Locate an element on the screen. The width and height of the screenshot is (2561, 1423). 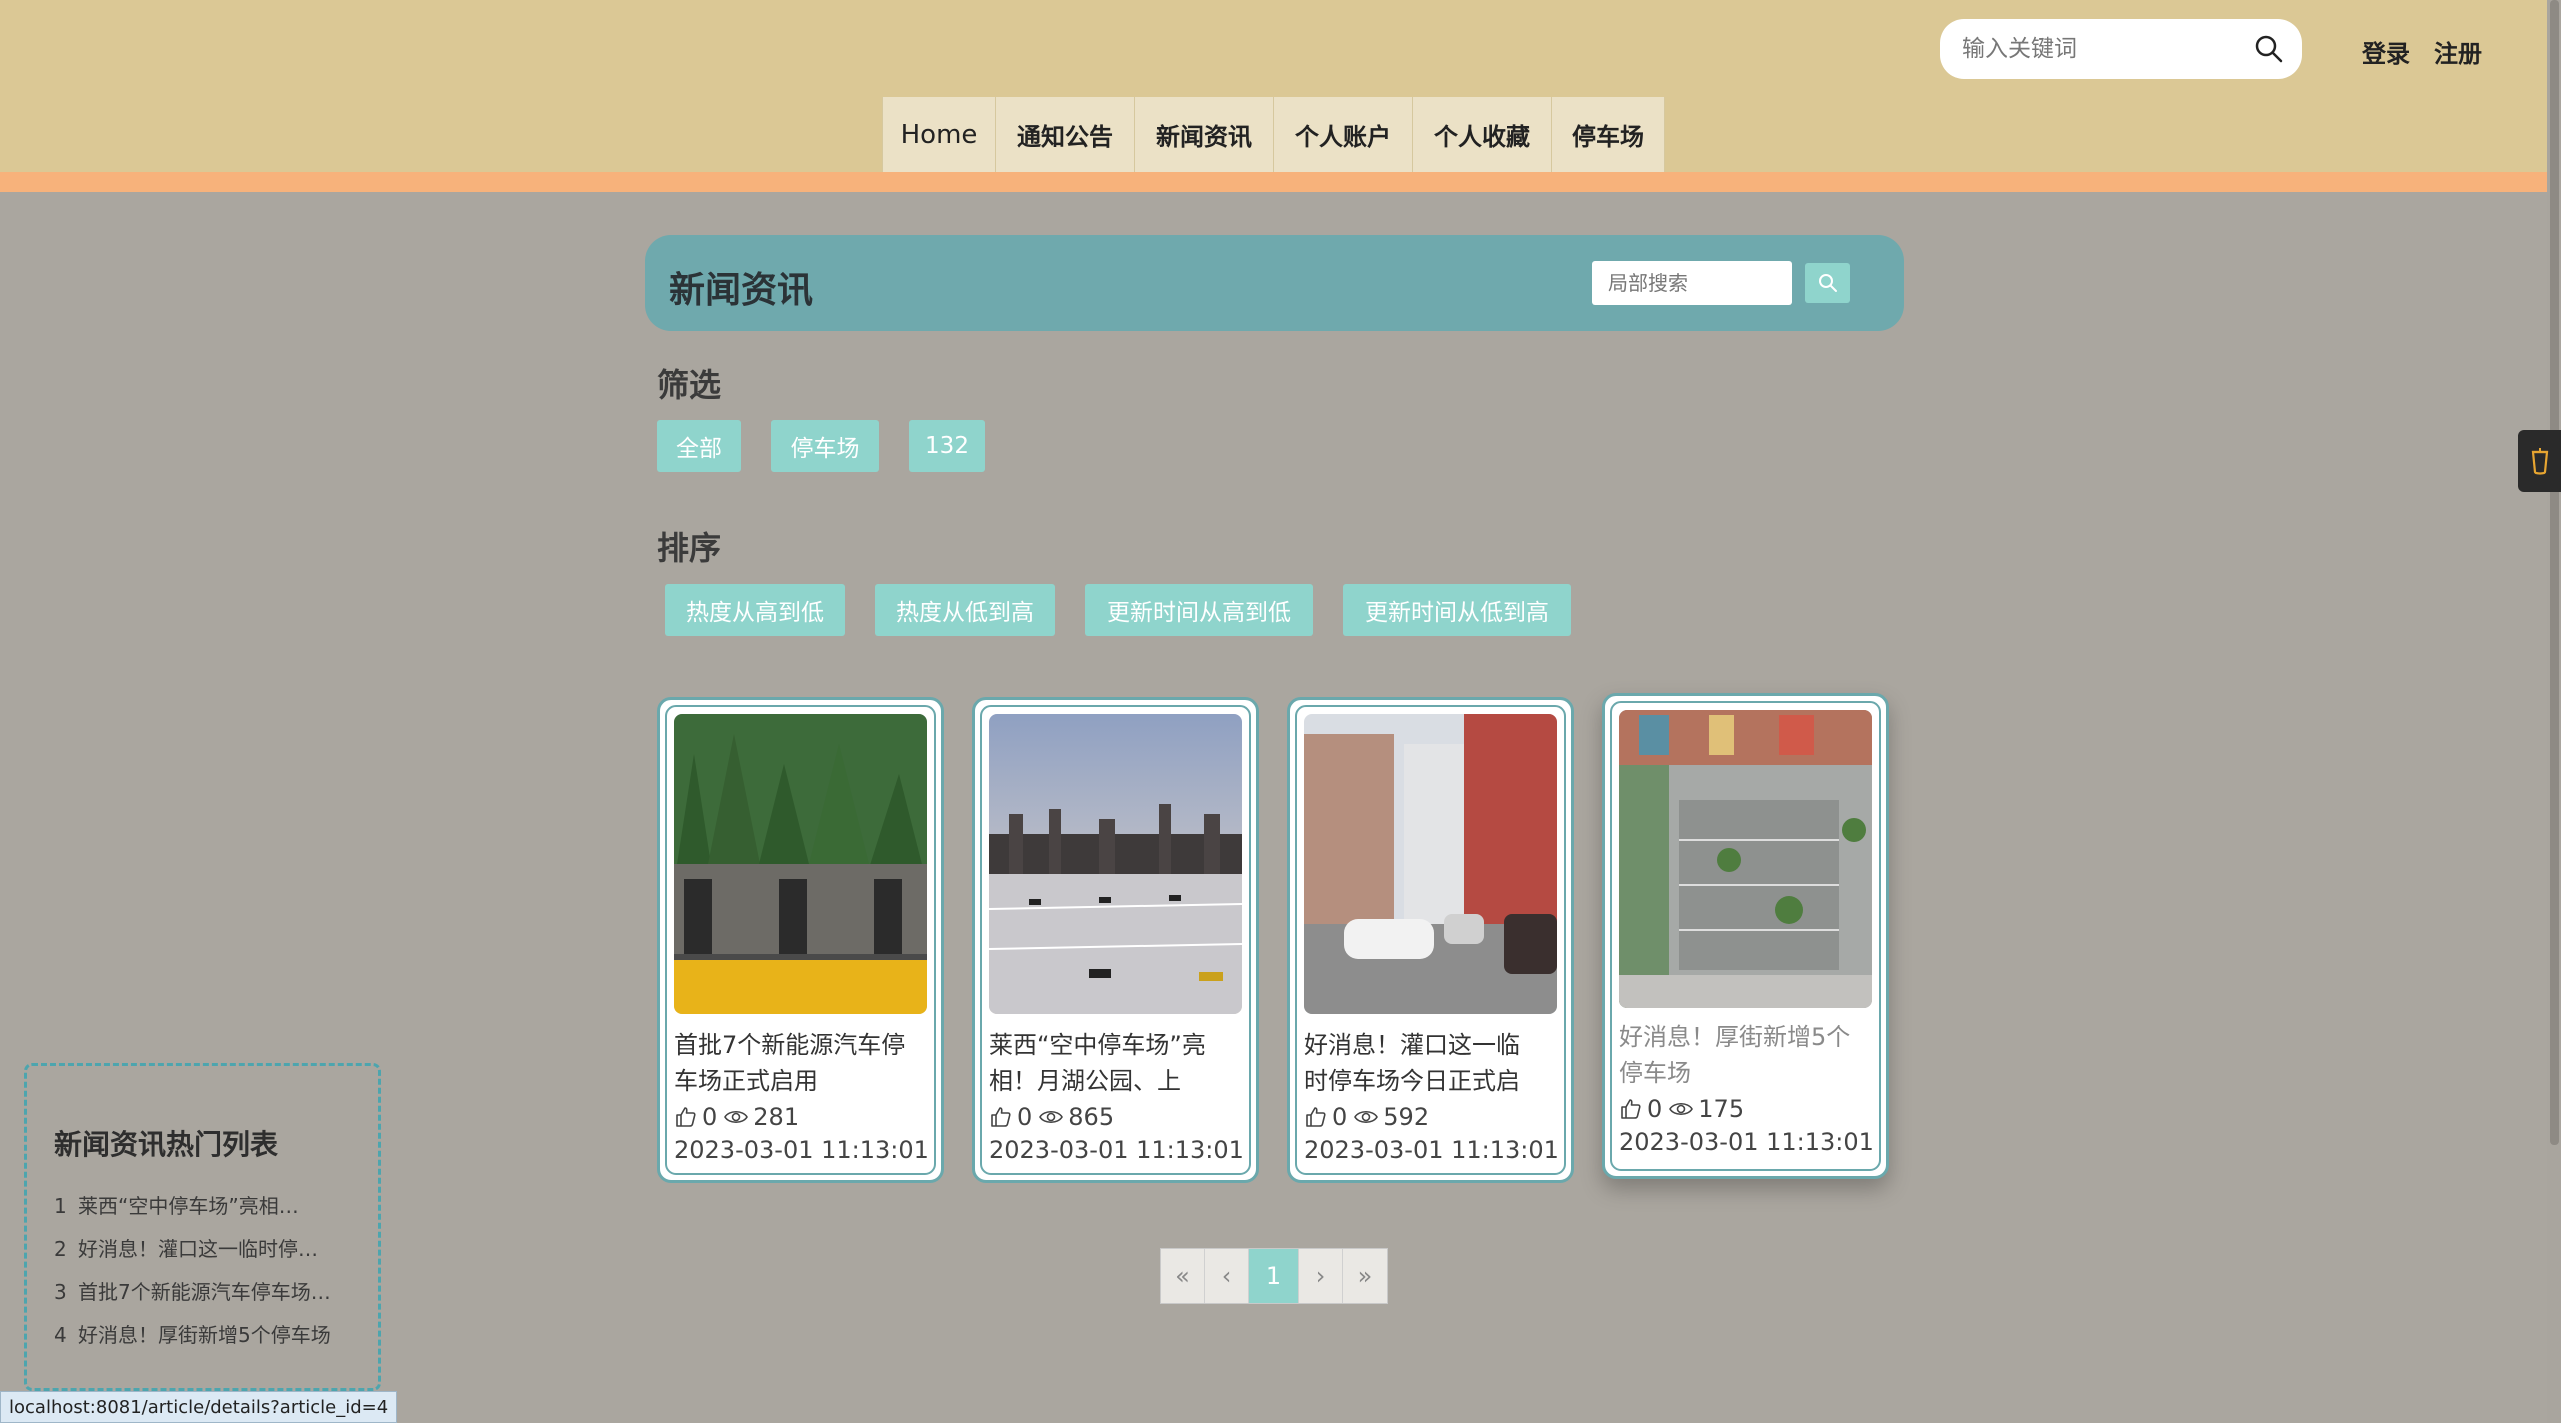
card-title: 首批7个新能源汽车停车场正式启用 is located at coordinates (792, 1063).